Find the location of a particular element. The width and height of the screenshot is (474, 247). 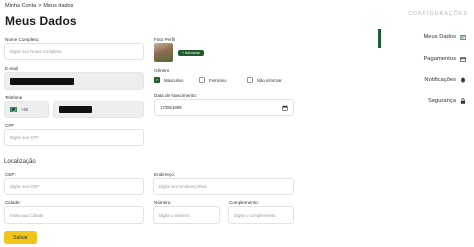

breadcrumb: Minha Conta > Meus dados is located at coordinates (39, 6).